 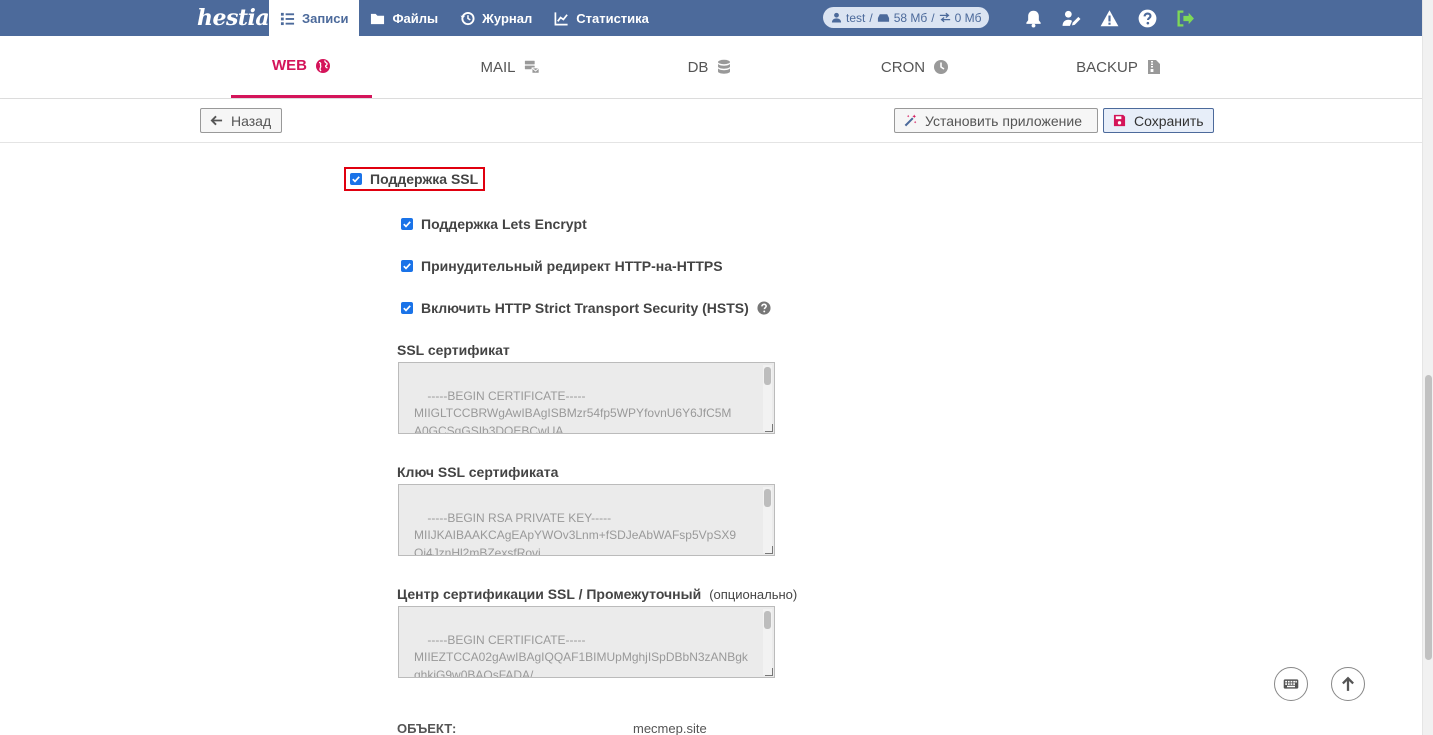 I want to click on database-icon, so click(x=724, y=66).